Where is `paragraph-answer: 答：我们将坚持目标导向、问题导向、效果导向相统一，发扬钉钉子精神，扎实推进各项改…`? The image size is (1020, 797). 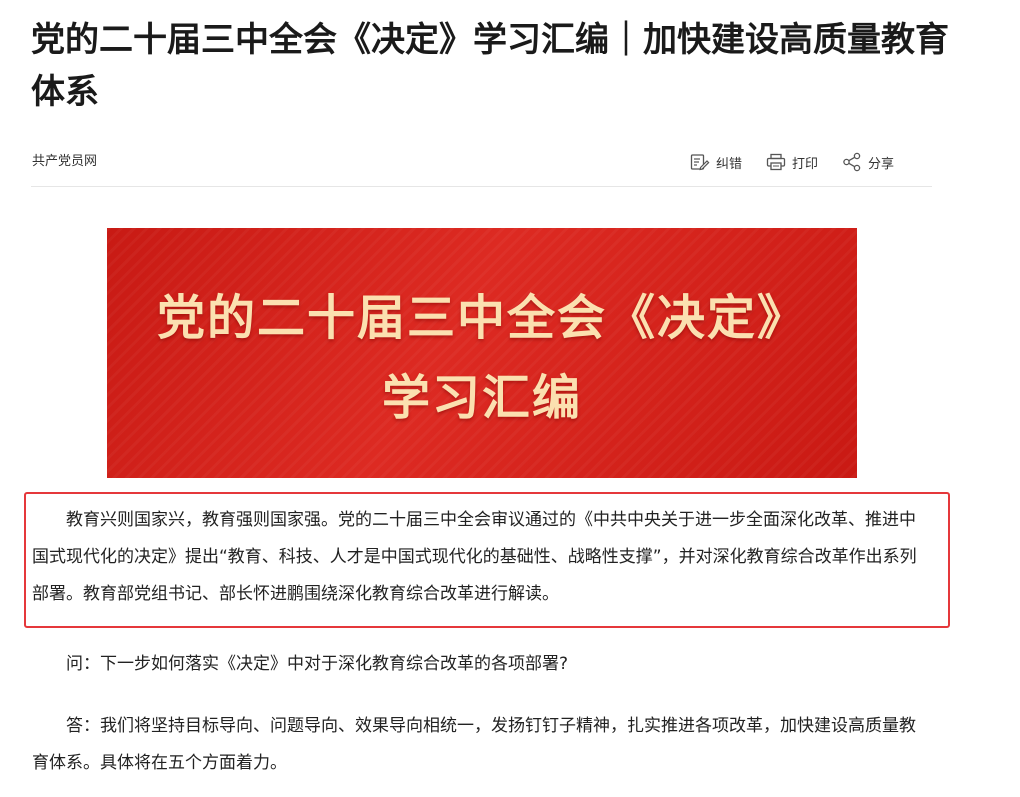
paragraph-answer: 答：我们将坚持目标导向、问题导向、效果导向相统一，发扬钉钉子精神，扎实推进各项改… is located at coordinates (474, 744).